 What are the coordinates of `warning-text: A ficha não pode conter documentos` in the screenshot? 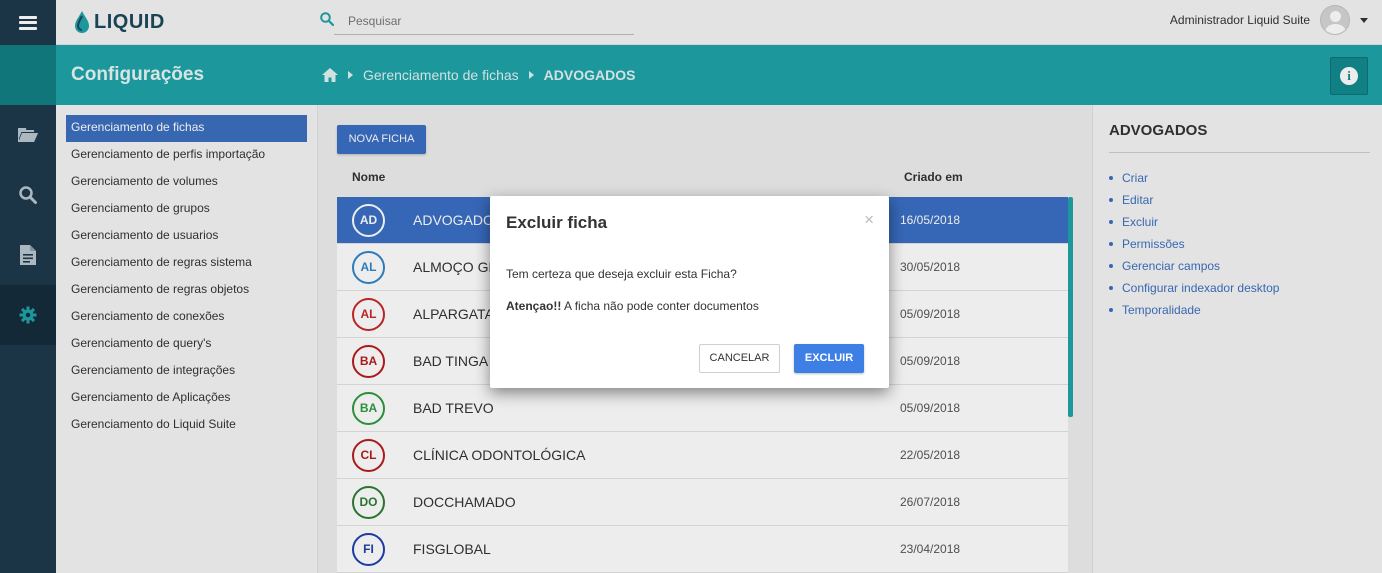 It's located at (660, 306).